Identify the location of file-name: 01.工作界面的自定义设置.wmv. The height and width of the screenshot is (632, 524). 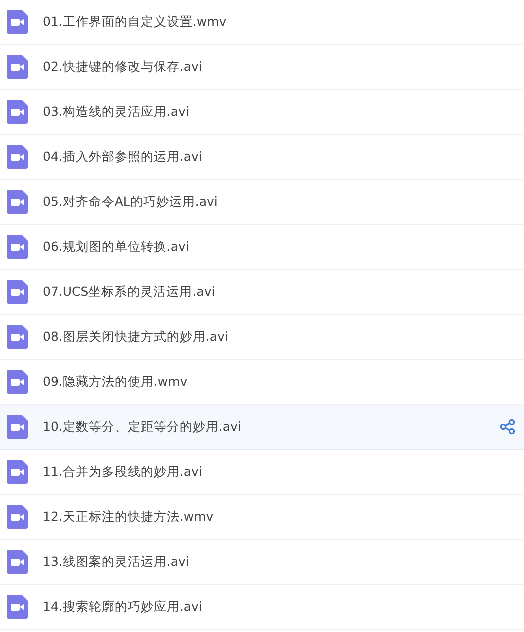
(135, 22).